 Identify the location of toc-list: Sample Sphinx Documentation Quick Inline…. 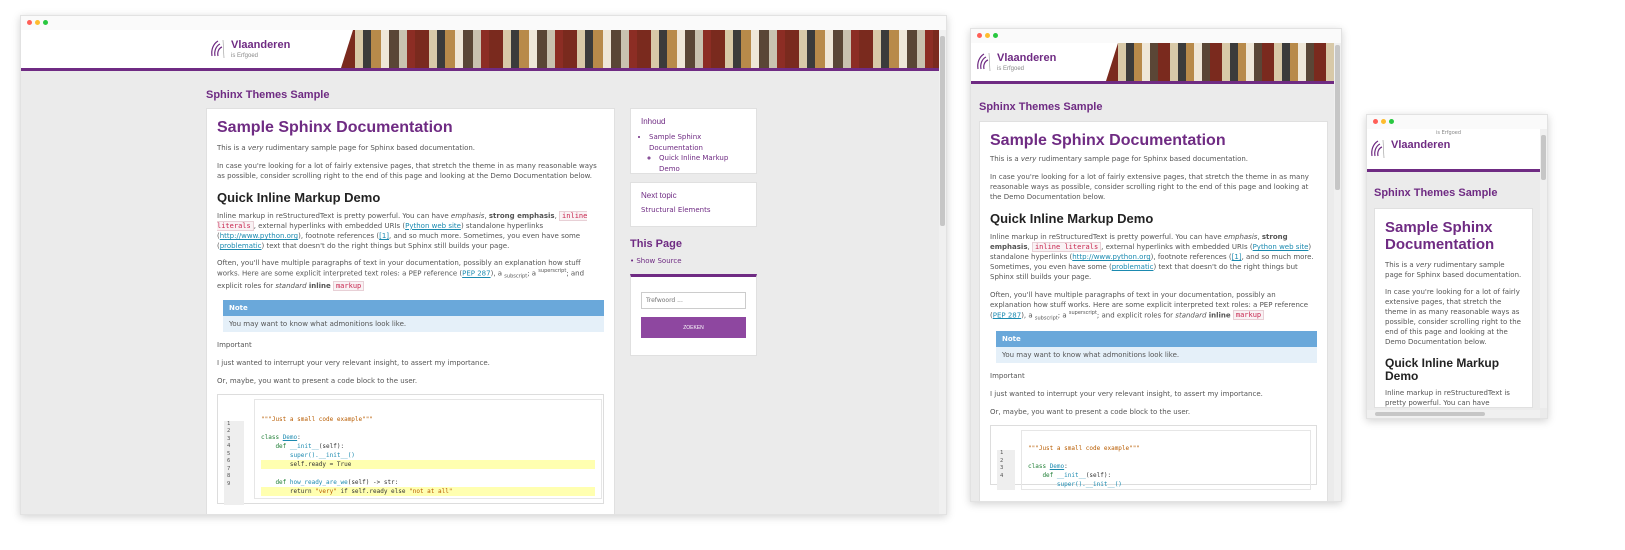
(693, 153).